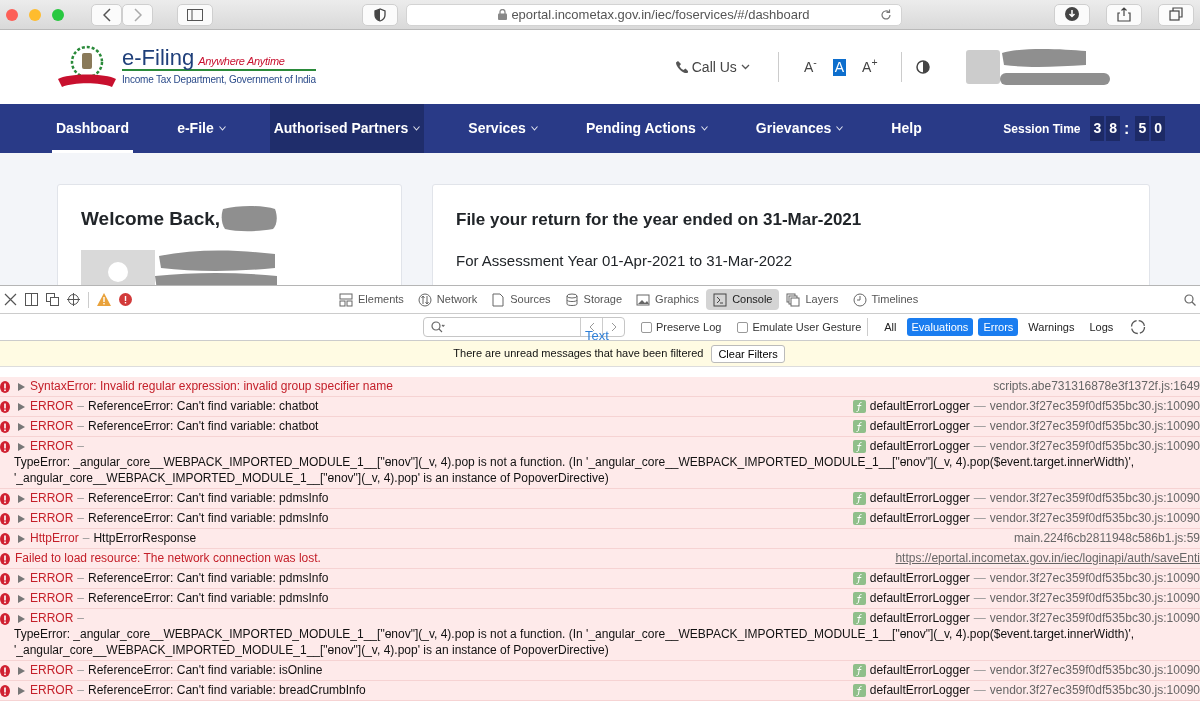  I want to click on devtools-tab: Storage, so click(593, 299).